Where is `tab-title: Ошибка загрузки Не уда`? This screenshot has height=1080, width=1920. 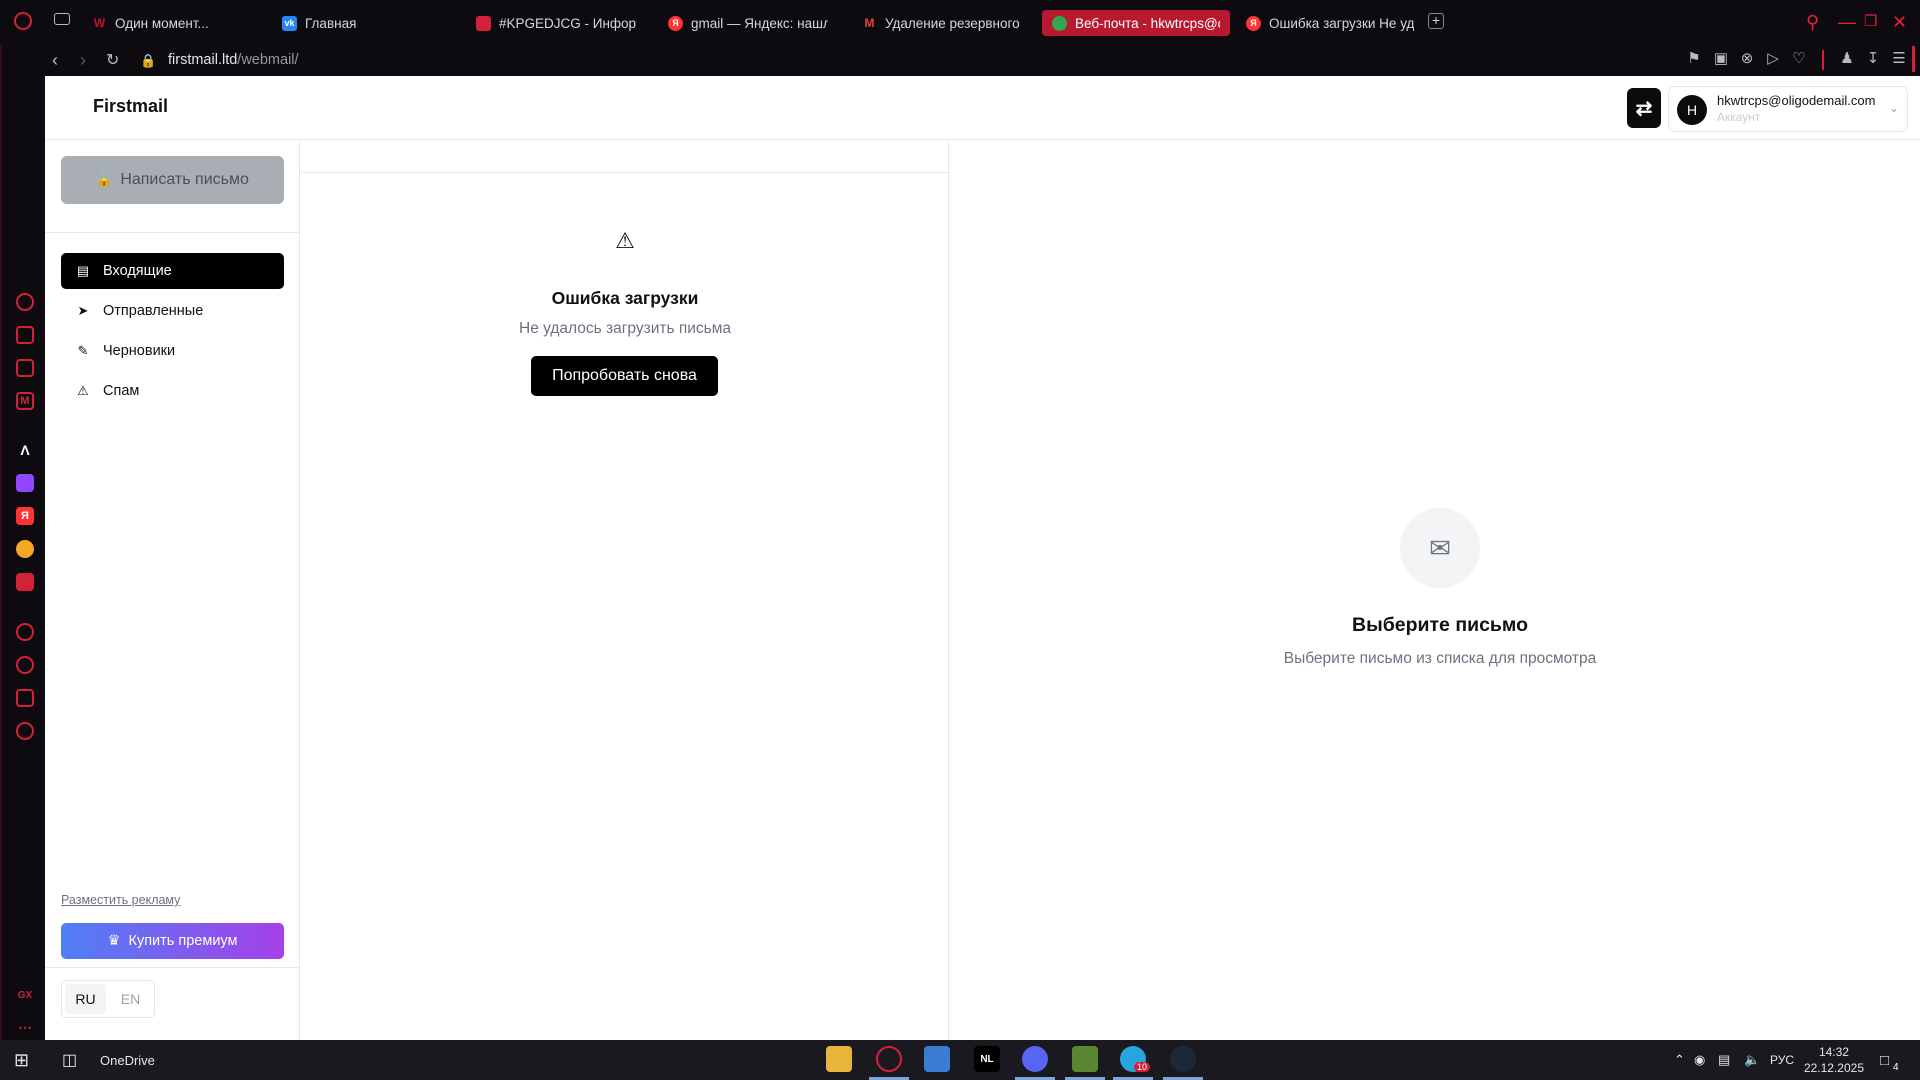 tab-title: Ошибка загрузки Не уда is located at coordinates (1341, 23).